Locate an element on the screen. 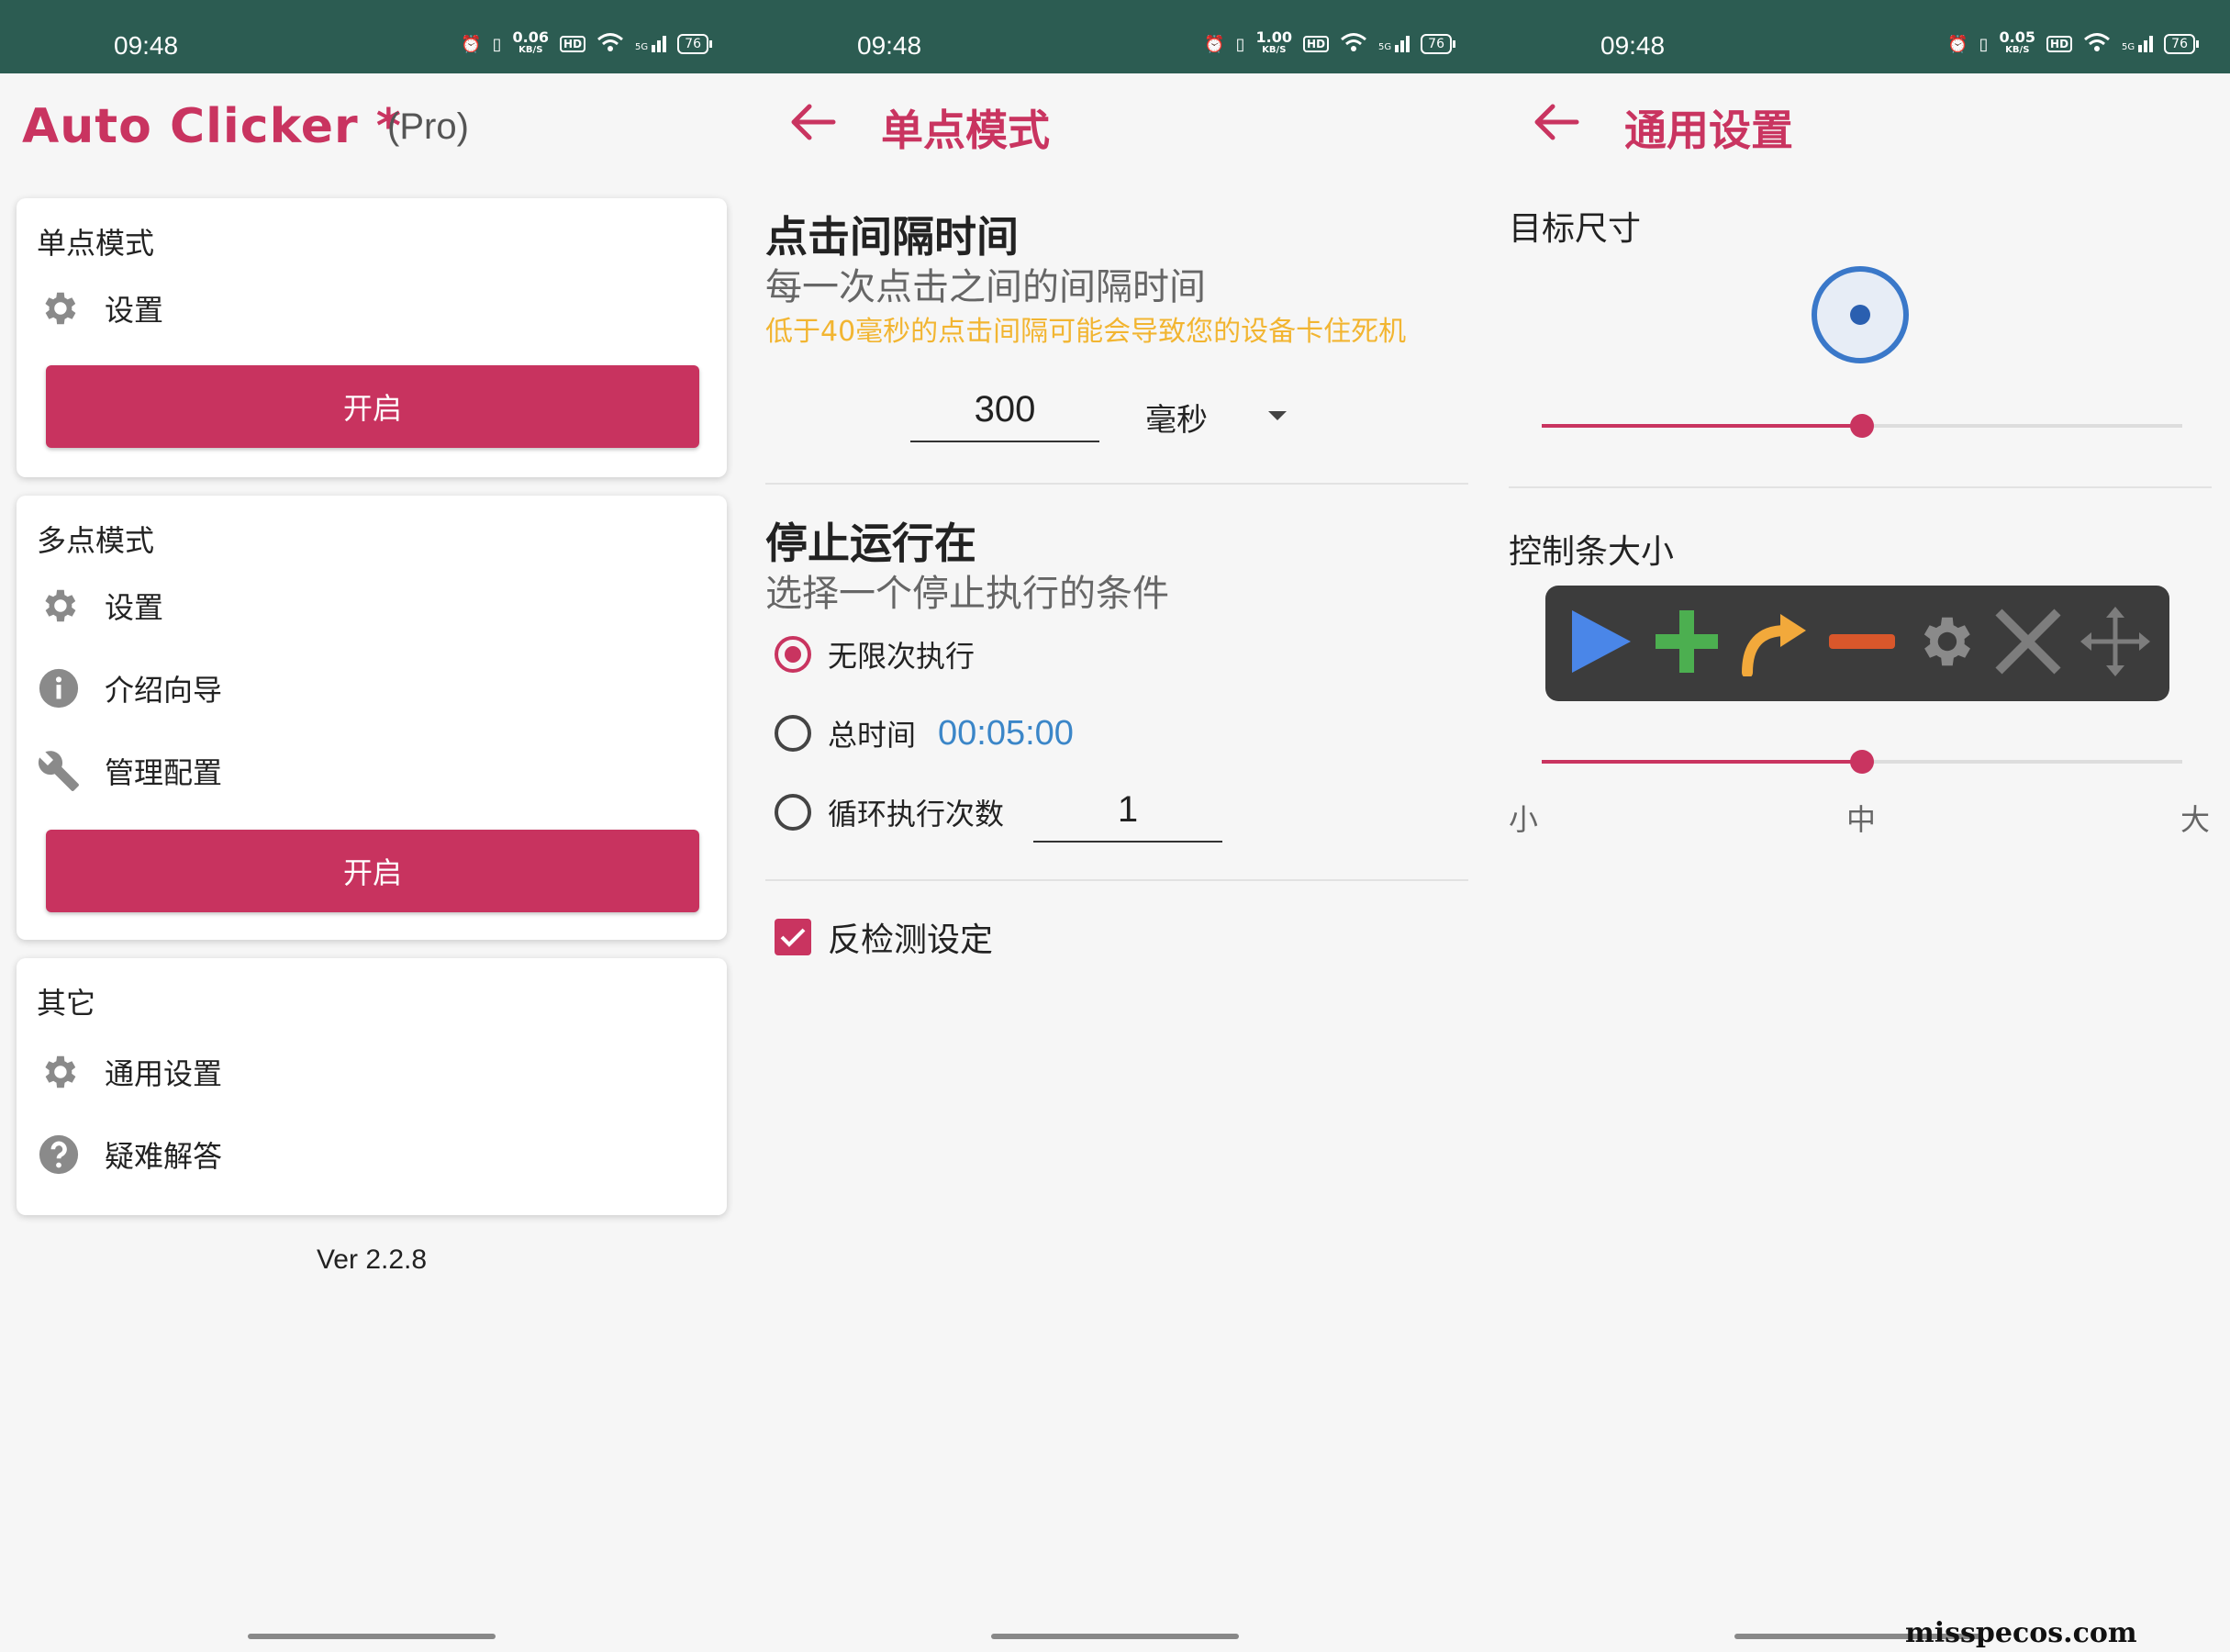 The height and width of the screenshot is (1652, 2230). item-label: 疑难解答 is located at coordinates (164, 1156).